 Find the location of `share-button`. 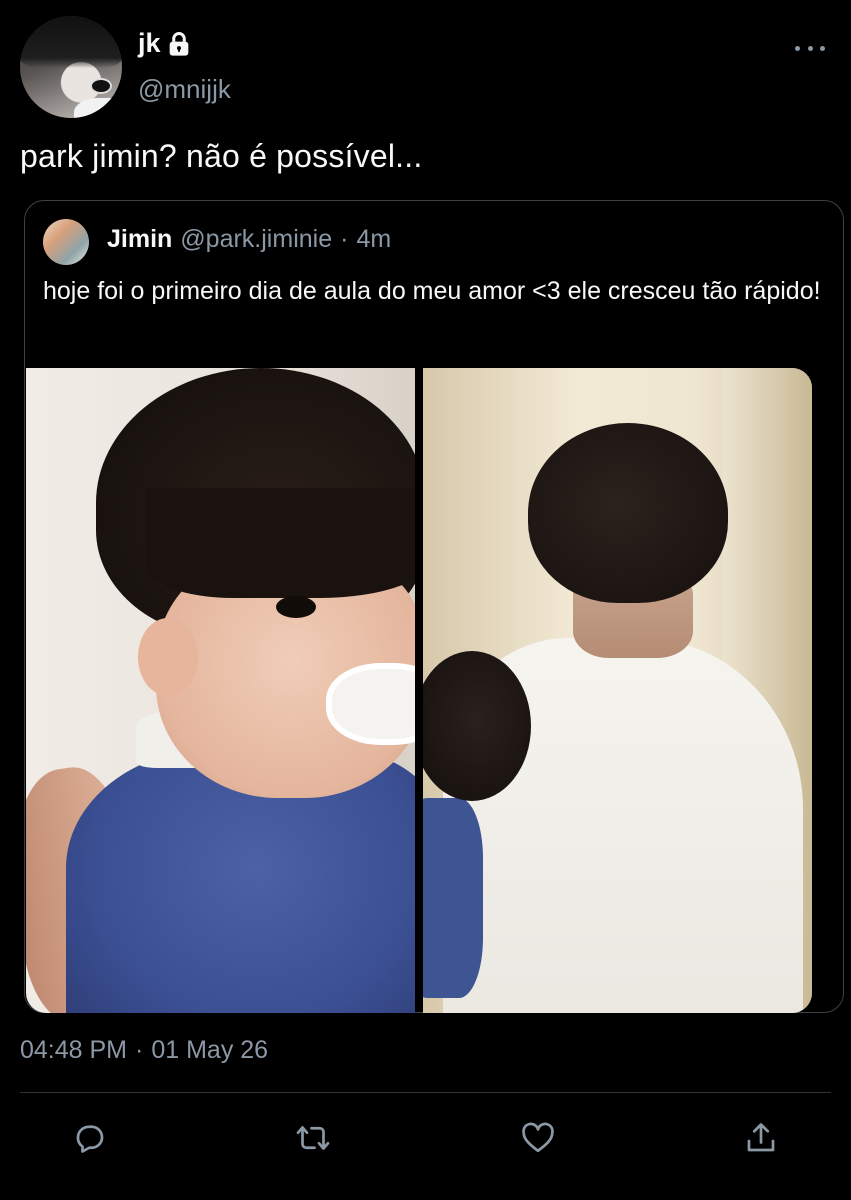

share-button is located at coordinates (761, 1138).